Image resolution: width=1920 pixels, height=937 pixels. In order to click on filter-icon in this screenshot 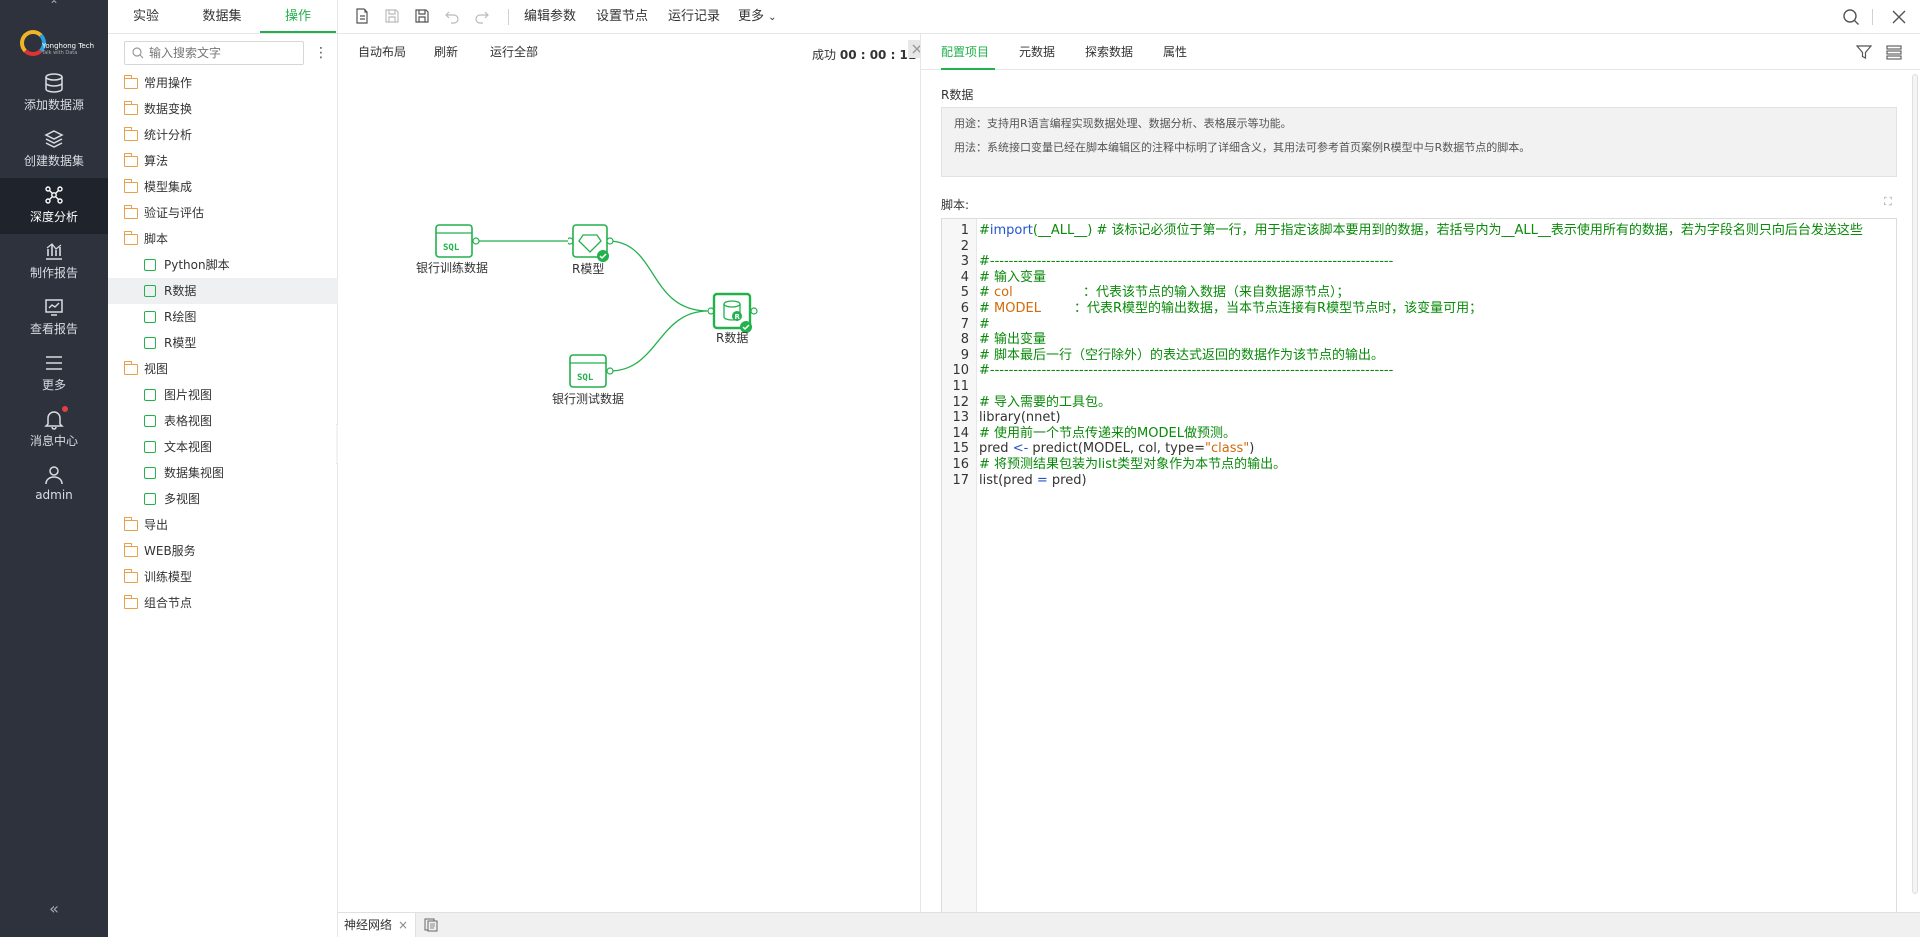, I will do `click(1864, 52)`.